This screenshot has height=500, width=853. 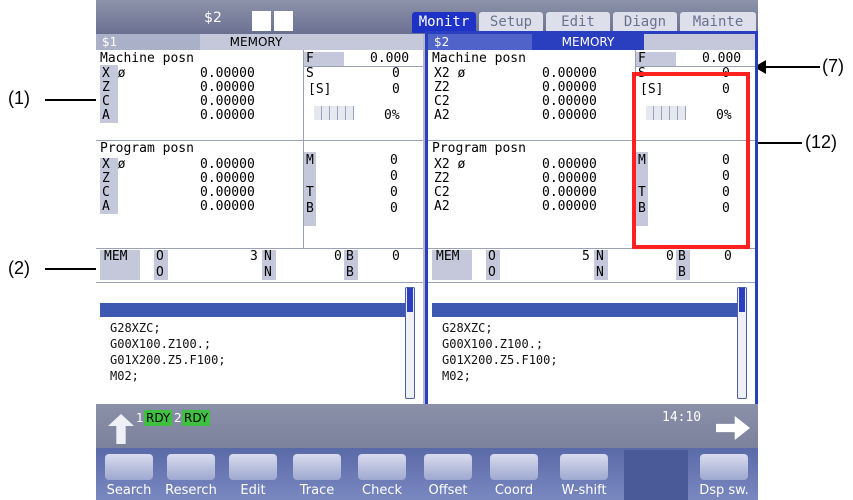 What do you see at coordinates (213, 18) in the screenshot?
I see `header-system-label: $2` at bounding box center [213, 18].